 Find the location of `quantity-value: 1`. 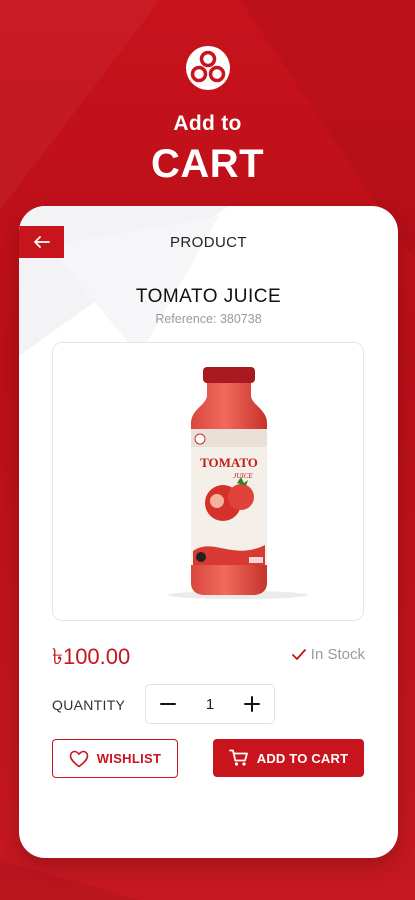

quantity-value: 1 is located at coordinates (210, 704).